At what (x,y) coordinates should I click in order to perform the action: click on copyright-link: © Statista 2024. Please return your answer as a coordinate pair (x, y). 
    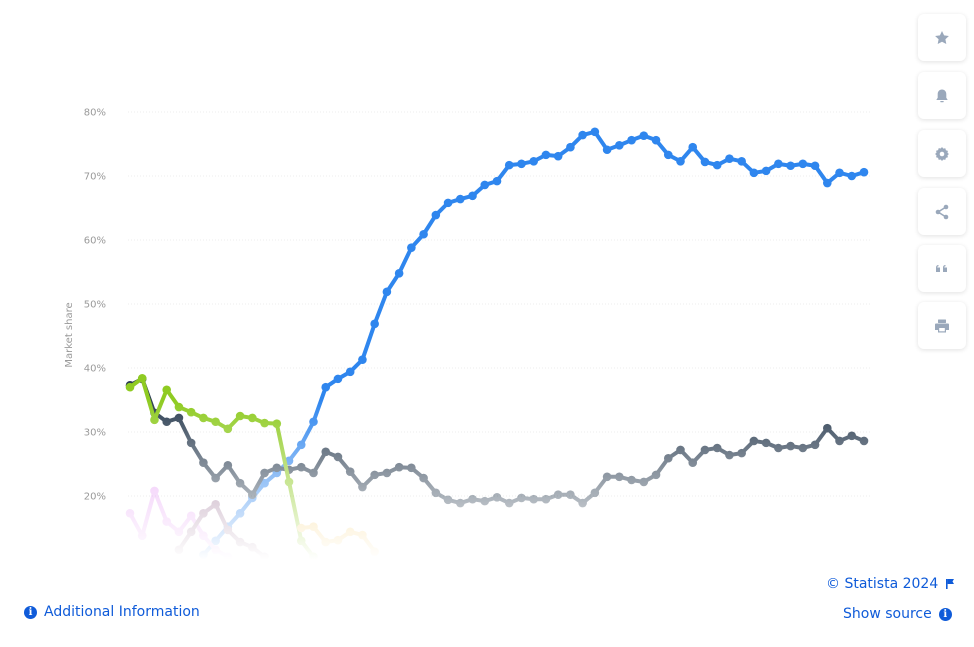
    Looking at the image, I should click on (890, 584).